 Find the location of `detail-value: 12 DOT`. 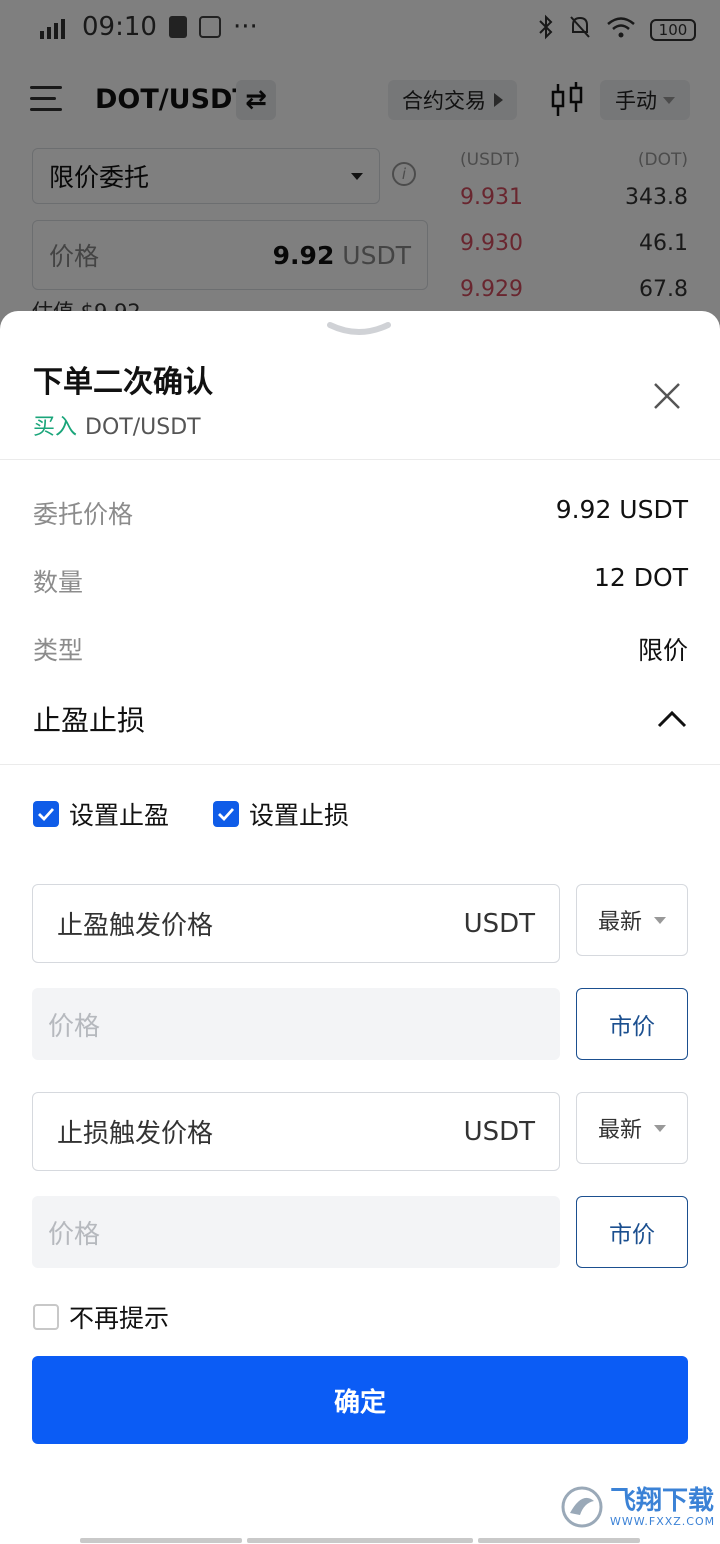

detail-value: 12 DOT is located at coordinates (641, 577).